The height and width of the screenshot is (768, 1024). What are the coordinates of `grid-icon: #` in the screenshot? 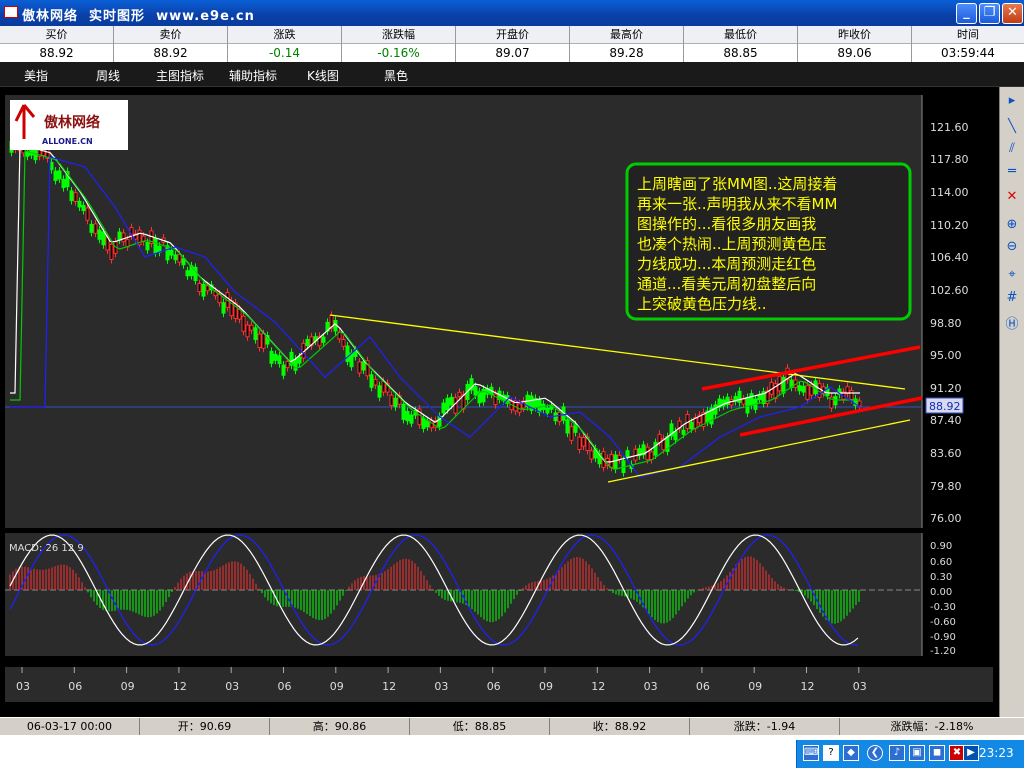 It's located at (1012, 298).